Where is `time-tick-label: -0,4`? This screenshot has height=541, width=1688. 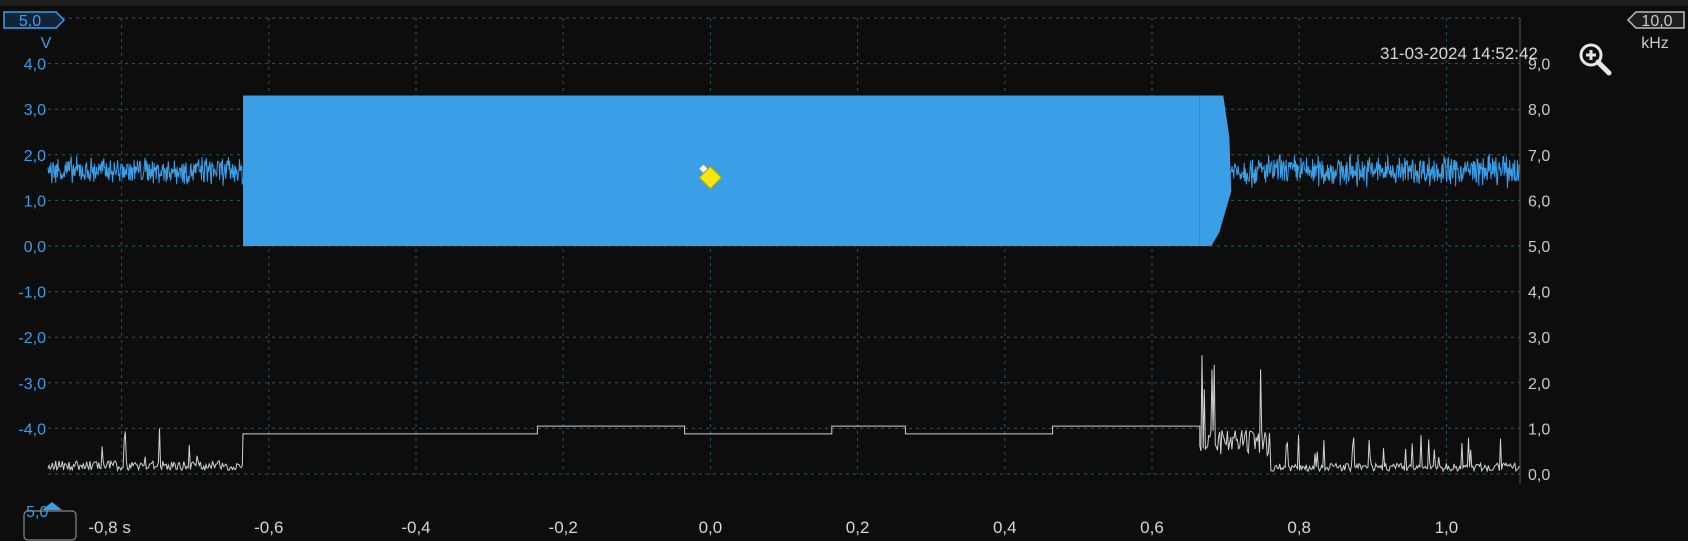 time-tick-label: -0,4 is located at coordinates (415, 527).